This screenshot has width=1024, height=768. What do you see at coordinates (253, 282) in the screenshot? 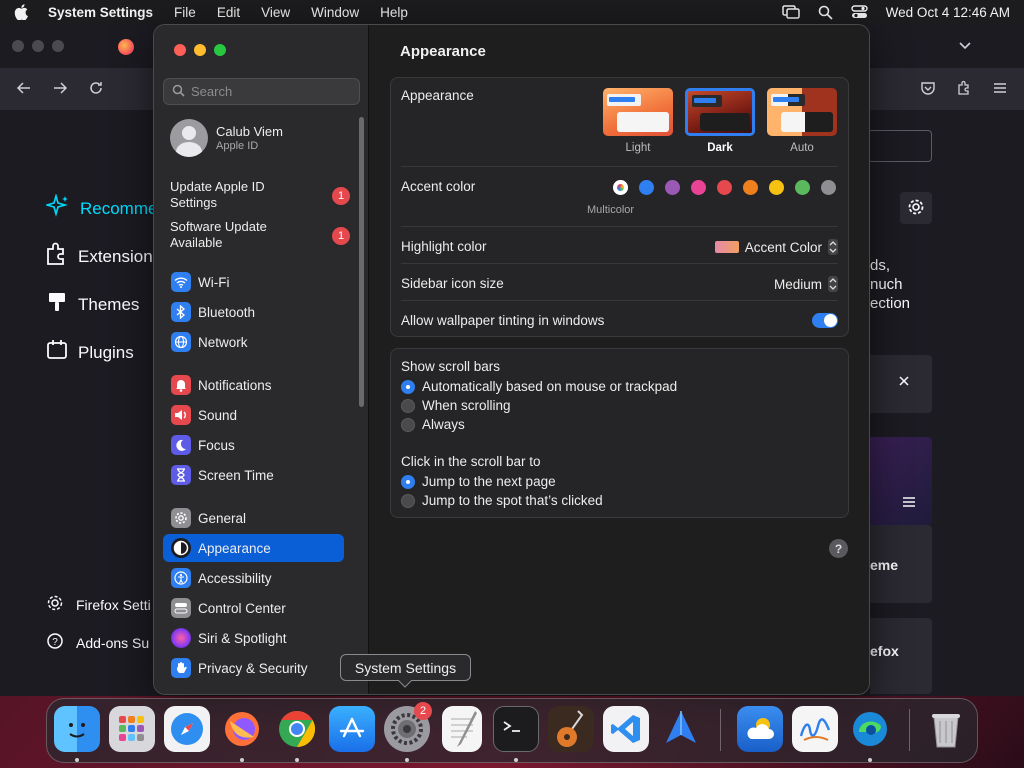
I see `sidebar-item-wifi: Wi-Fi` at bounding box center [253, 282].